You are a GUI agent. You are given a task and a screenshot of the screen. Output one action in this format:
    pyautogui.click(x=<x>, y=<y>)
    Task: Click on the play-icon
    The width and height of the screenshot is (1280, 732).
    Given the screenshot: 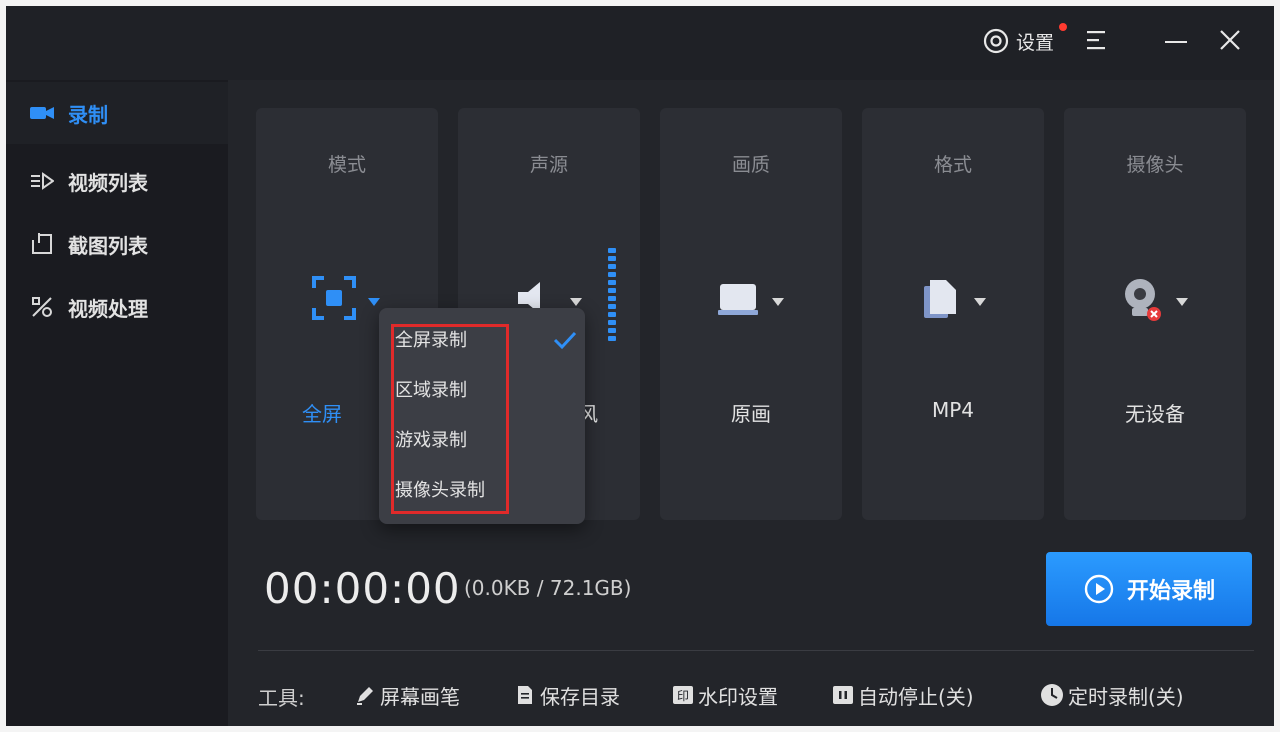 What is the action you would take?
    pyautogui.click(x=1099, y=589)
    